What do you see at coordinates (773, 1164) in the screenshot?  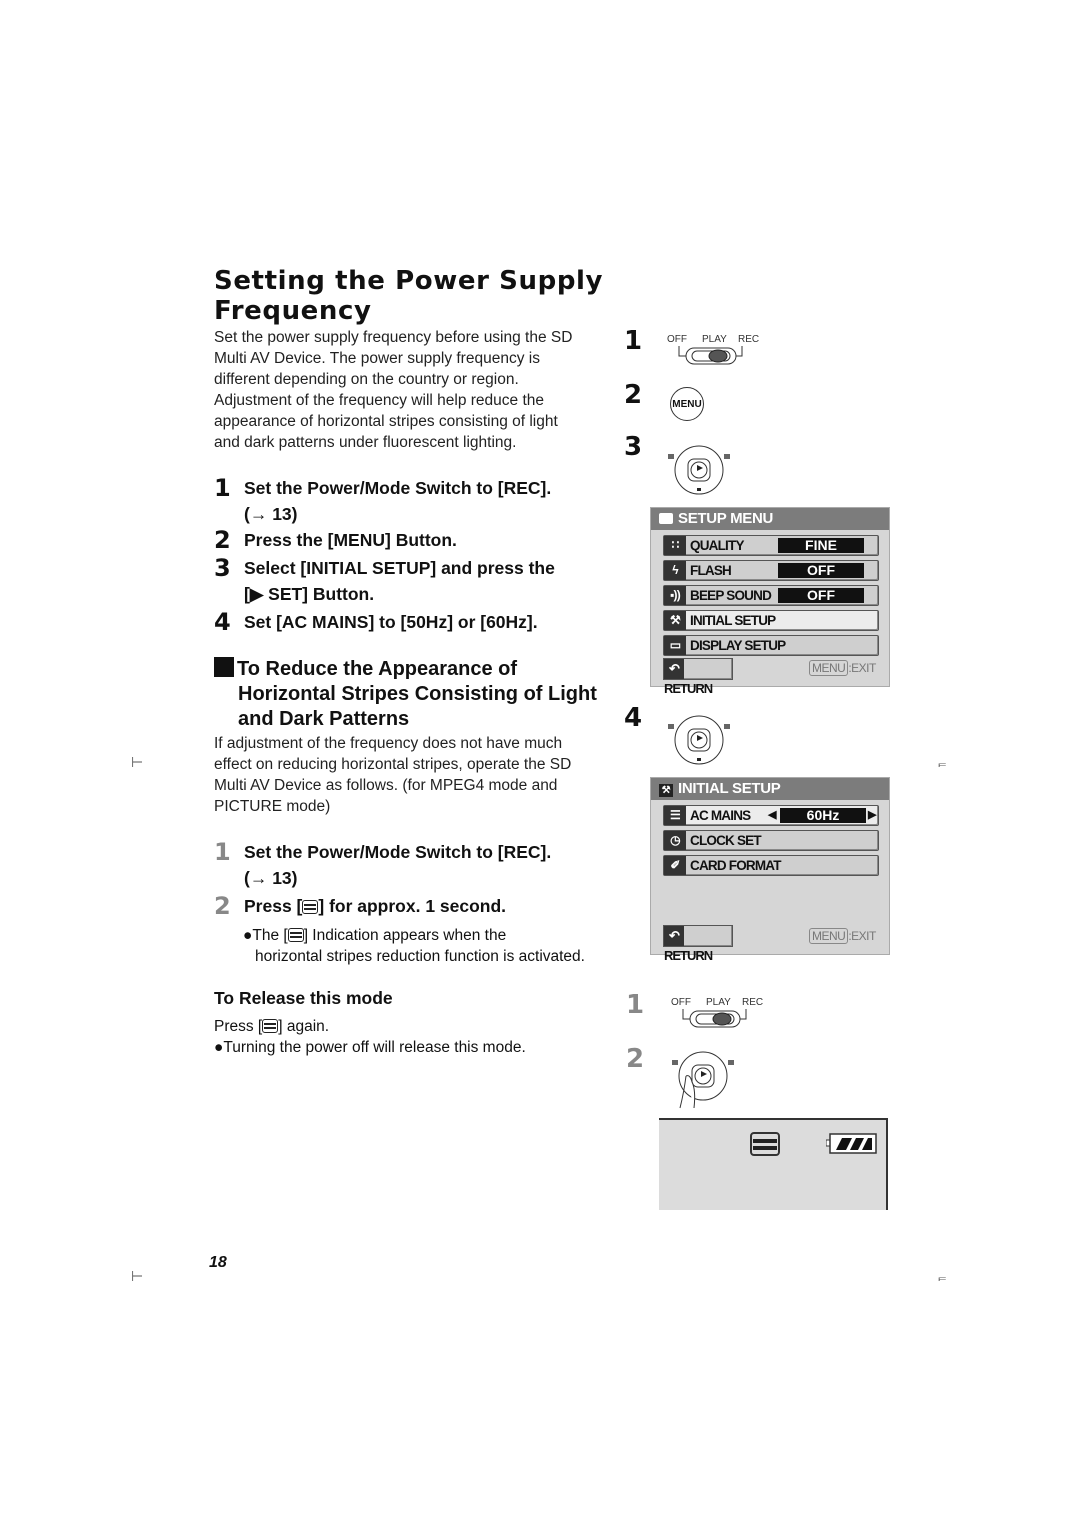 I see `lcd-screen` at bounding box center [773, 1164].